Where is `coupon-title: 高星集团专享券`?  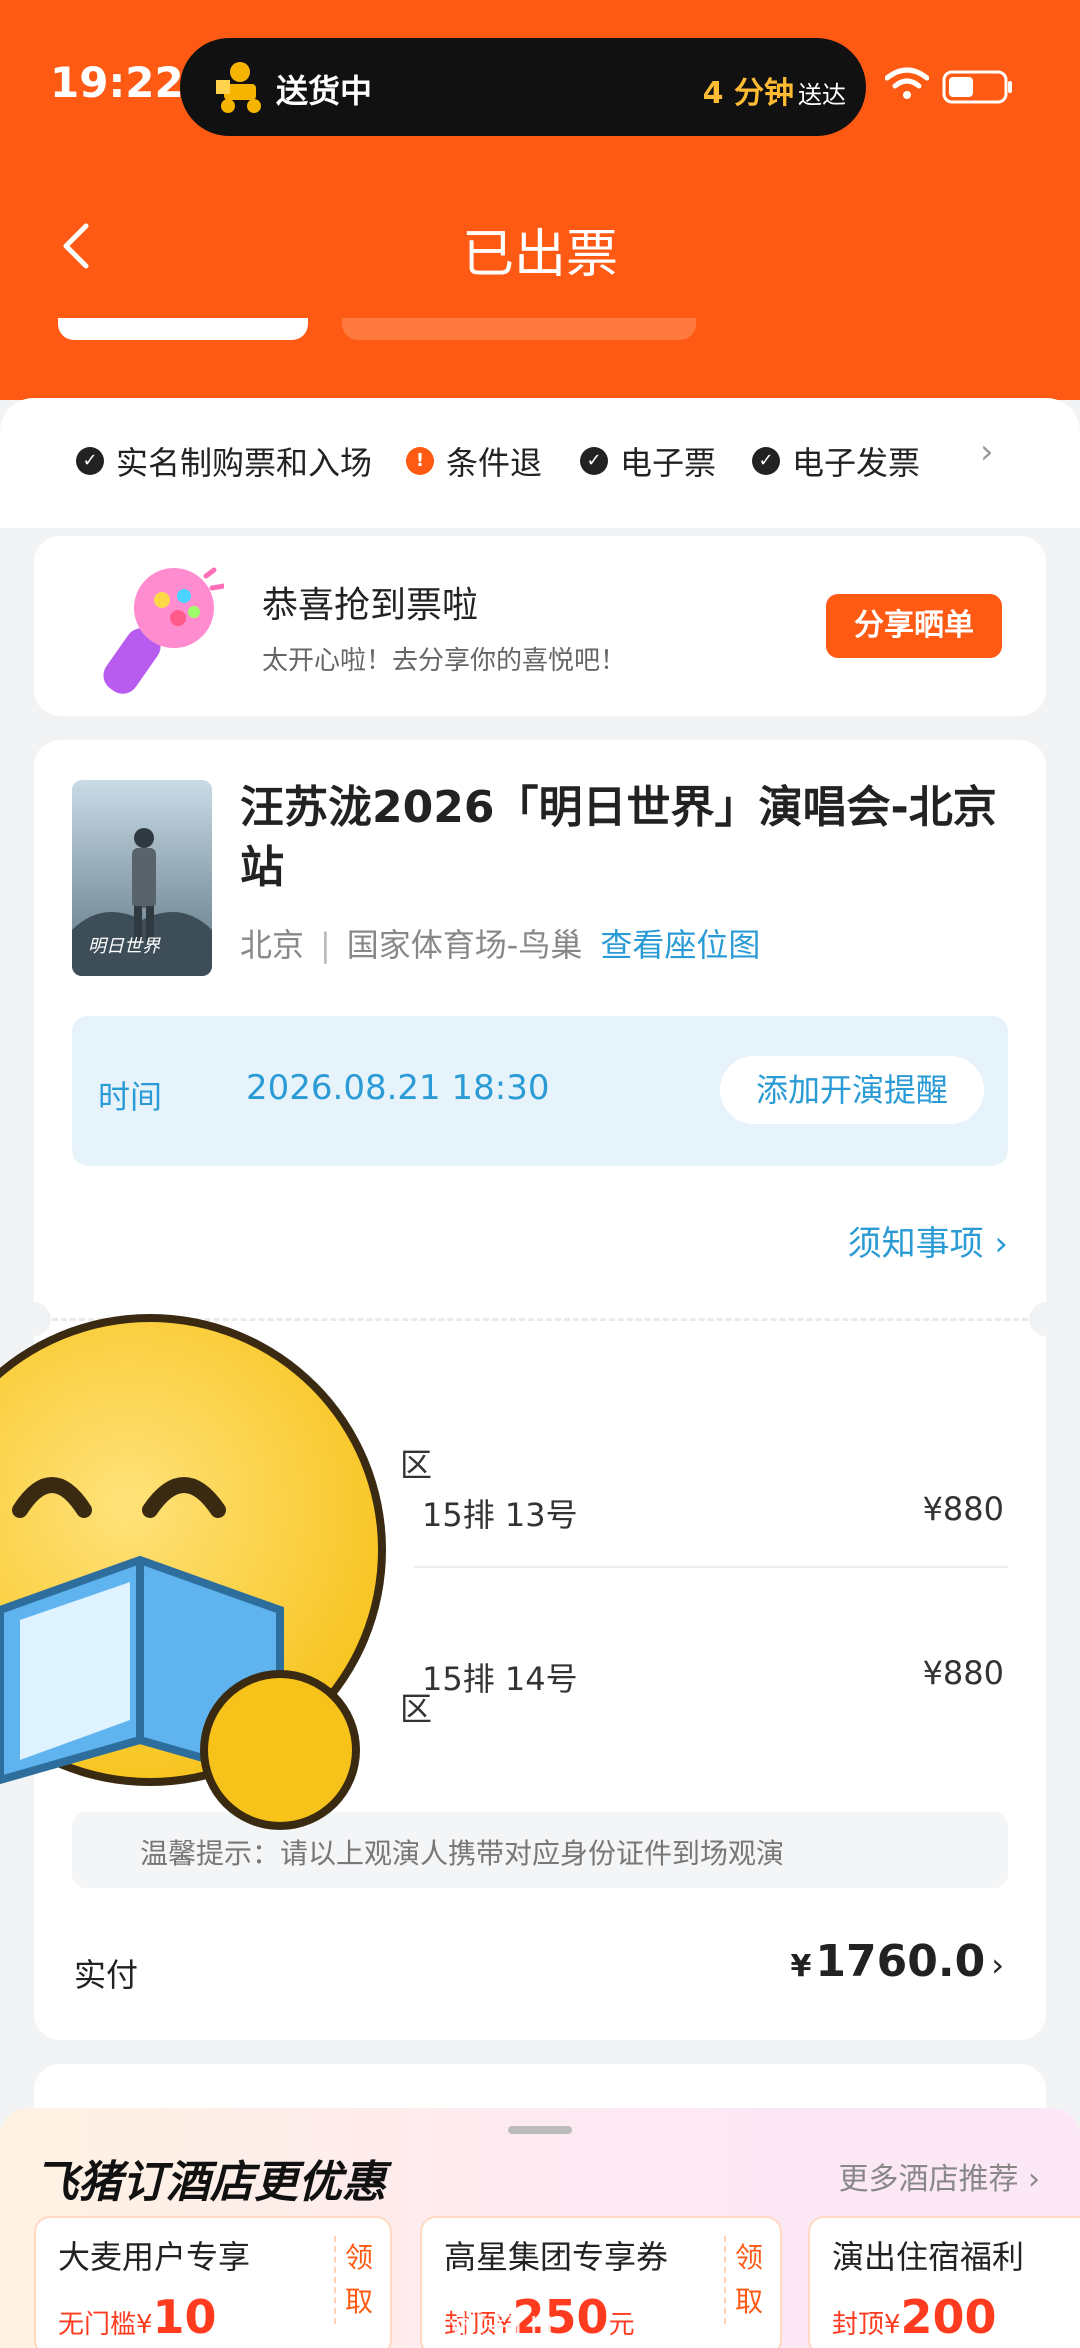 coupon-title: 高星集团专享券 is located at coordinates (556, 2257).